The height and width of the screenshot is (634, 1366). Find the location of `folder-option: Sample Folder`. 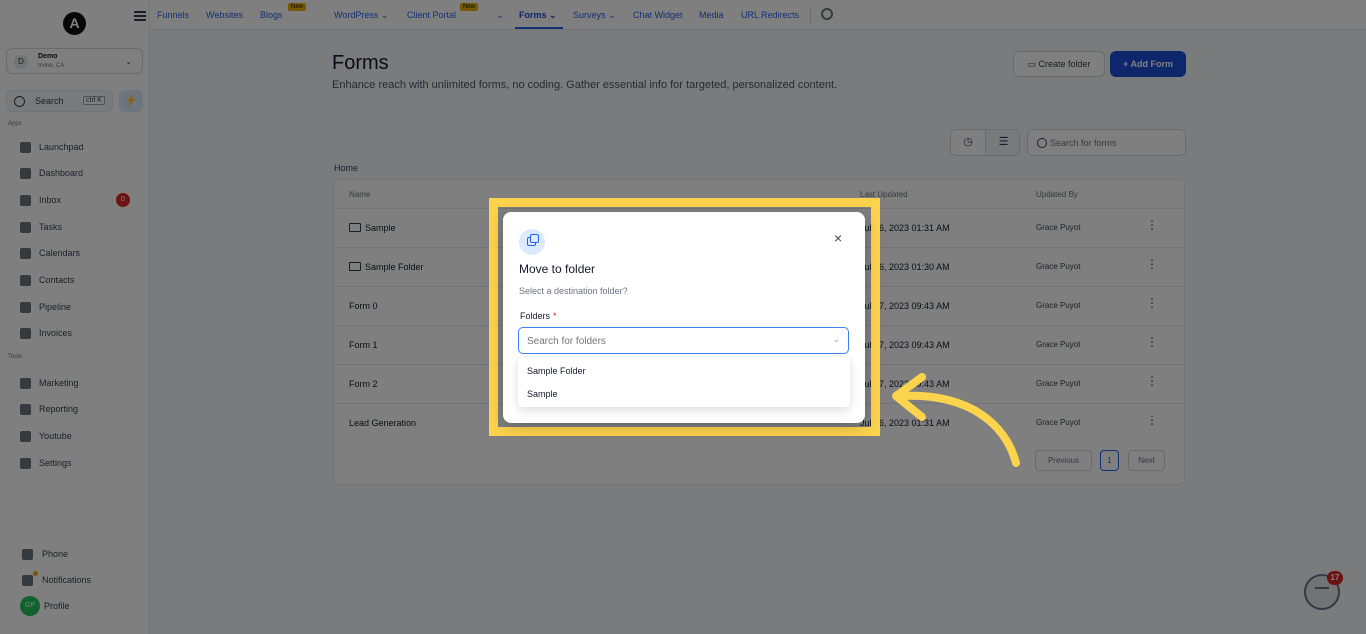

folder-option: Sample Folder is located at coordinates (556, 371).